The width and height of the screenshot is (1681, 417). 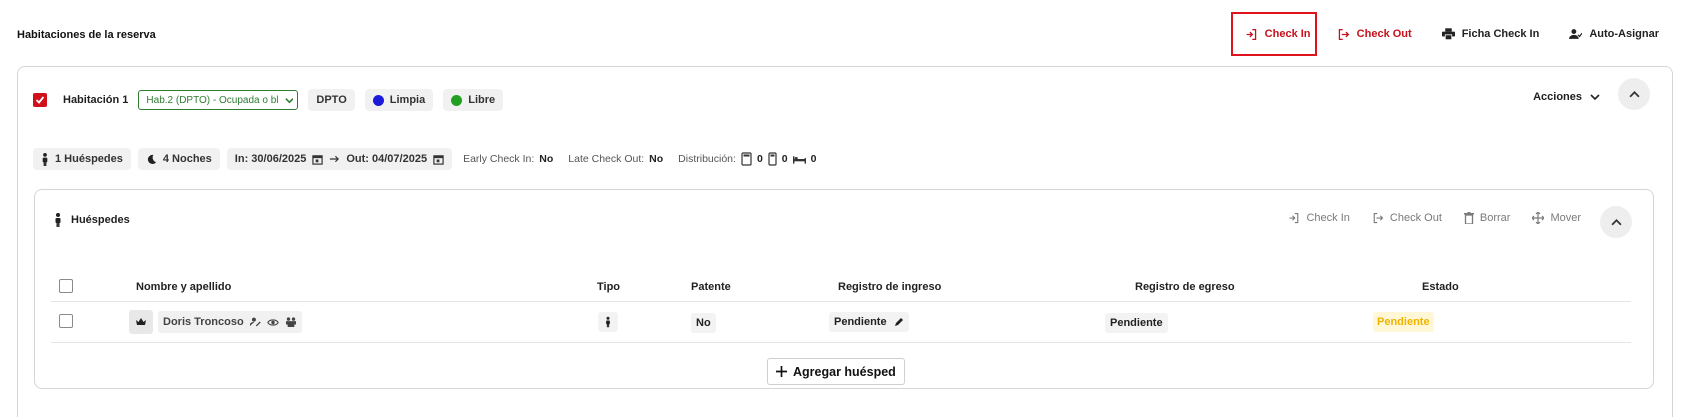 What do you see at coordinates (499, 159) in the screenshot?
I see `early-checkin-label: Early Check In:` at bounding box center [499, 159].